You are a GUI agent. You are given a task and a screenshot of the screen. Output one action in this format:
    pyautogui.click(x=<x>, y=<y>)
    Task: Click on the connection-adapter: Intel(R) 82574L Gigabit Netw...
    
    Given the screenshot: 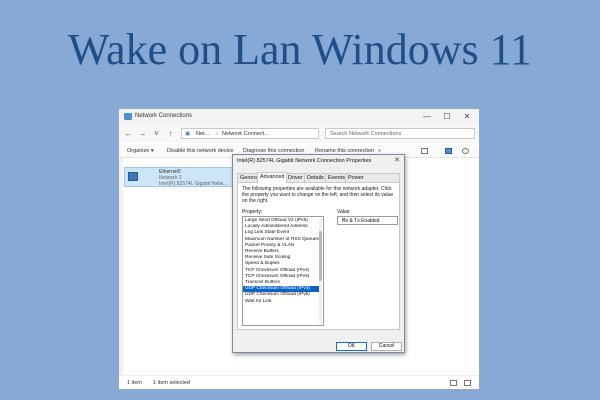 What is the action you would take?
    pyautogui.click(x=193, y=184)
    